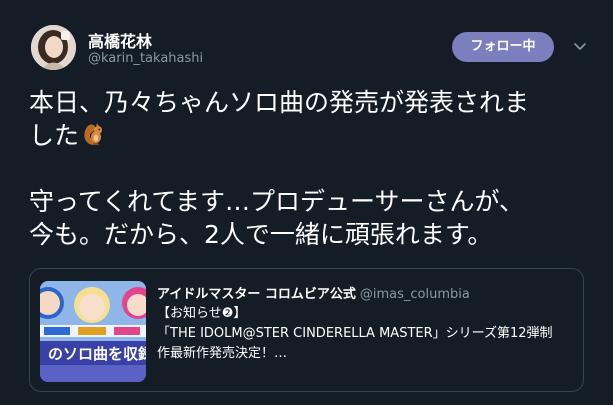  What do you see at coordinates (580, 46) in the screenshot?
I see `chevron-down-icon` at bounding box center [580, 46].